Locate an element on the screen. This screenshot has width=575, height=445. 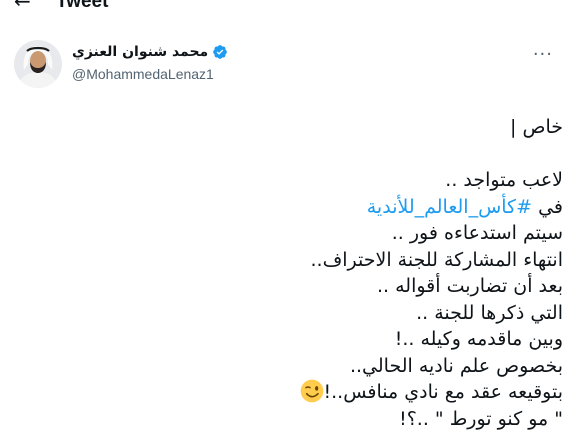
tweet-line: وبين ماقدمه وكيله ..! is located at coordinates (478, 339).